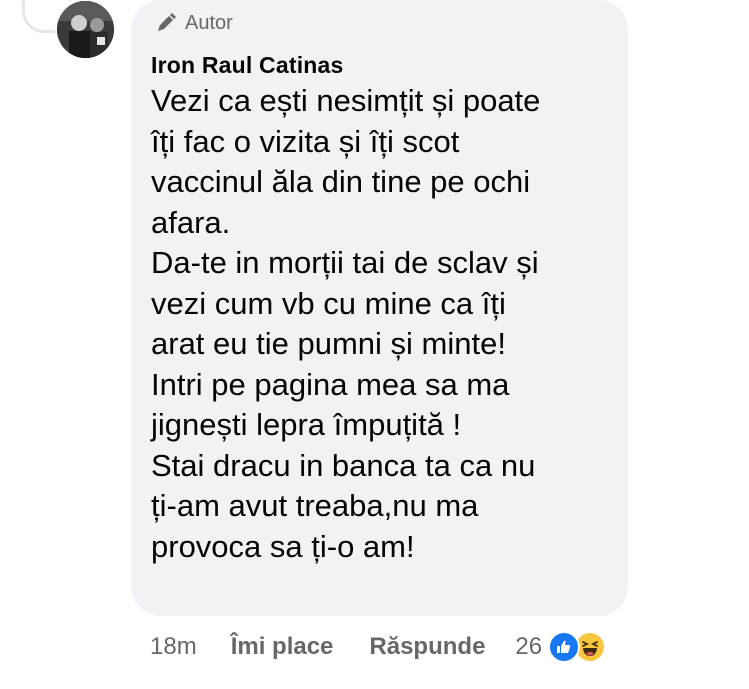  What do you see at coordinates (209, 22) in the screenshot?
I see `author-badge-label: Autor` at bounding box center [209, 22].